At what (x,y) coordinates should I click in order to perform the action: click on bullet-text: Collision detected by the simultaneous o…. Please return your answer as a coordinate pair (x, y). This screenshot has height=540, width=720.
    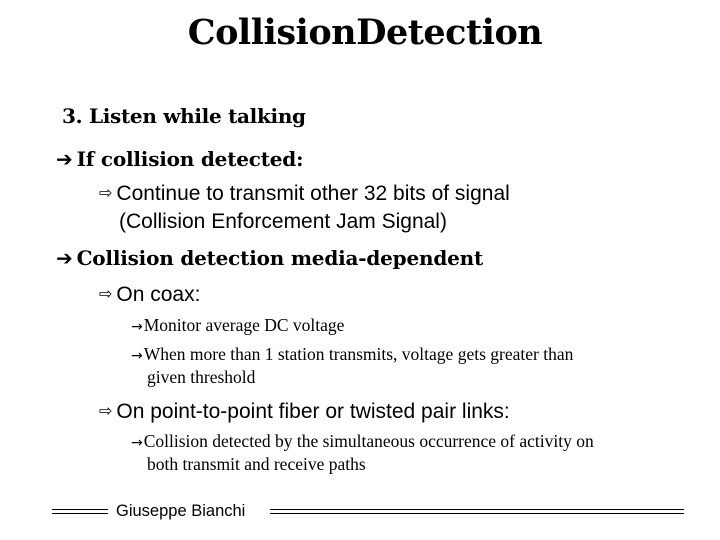
    Looking at the image, I should click on (368, 441).